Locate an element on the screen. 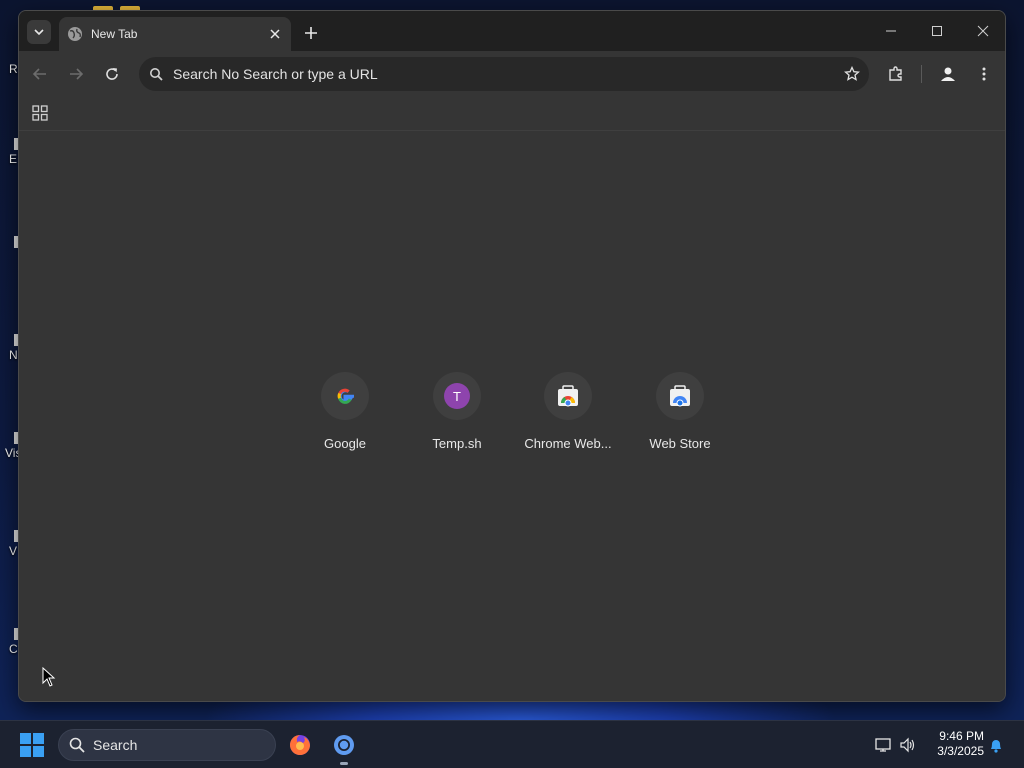 The image size is (1024, 768). desktop-icon-label: C is located at coordinates (13, 649).